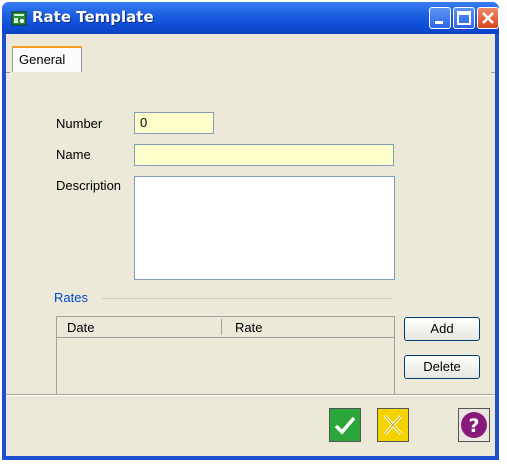 Image resolution: width=507 pixels, height=466 pixels. I want to click on close-icon, so click(488, 18).